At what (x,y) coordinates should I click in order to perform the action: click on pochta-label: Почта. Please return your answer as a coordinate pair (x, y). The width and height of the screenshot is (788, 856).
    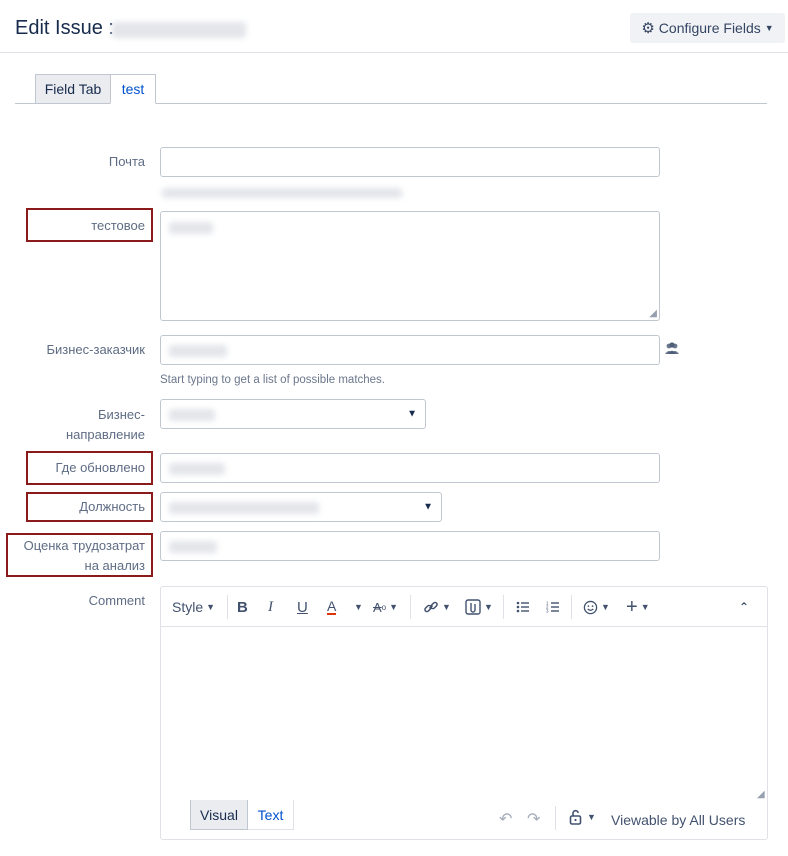
    Looking at the image, I should click on (126, 161).